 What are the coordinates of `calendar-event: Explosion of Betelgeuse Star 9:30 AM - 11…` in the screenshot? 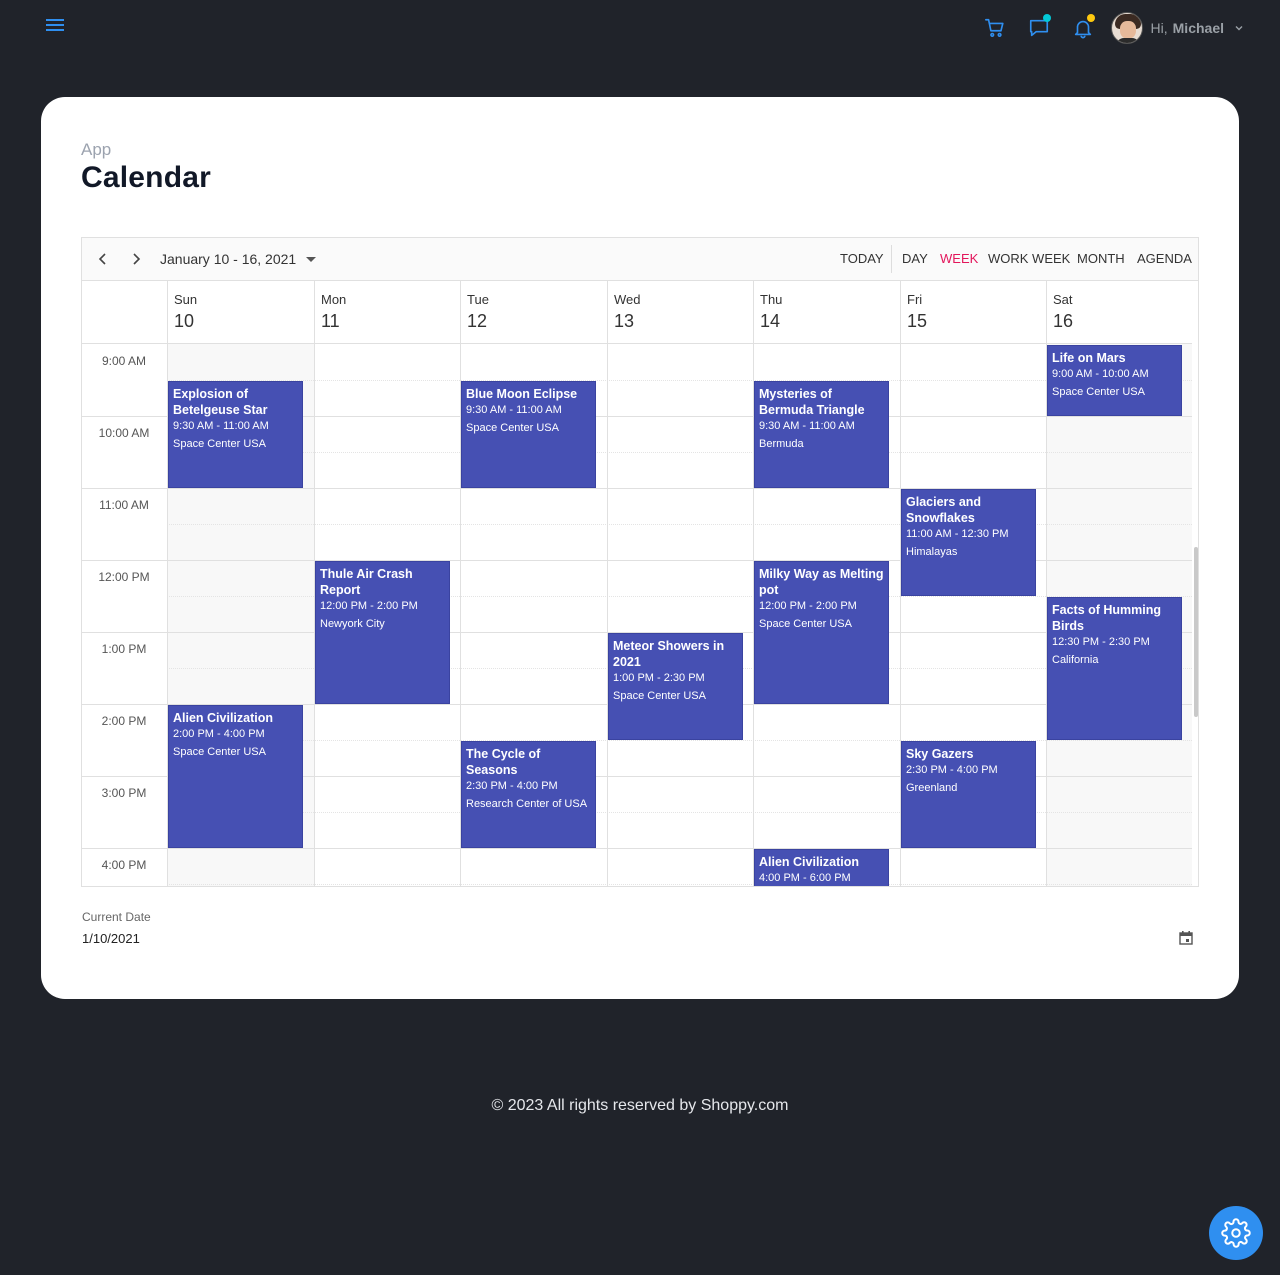 It's located at (235, 434).